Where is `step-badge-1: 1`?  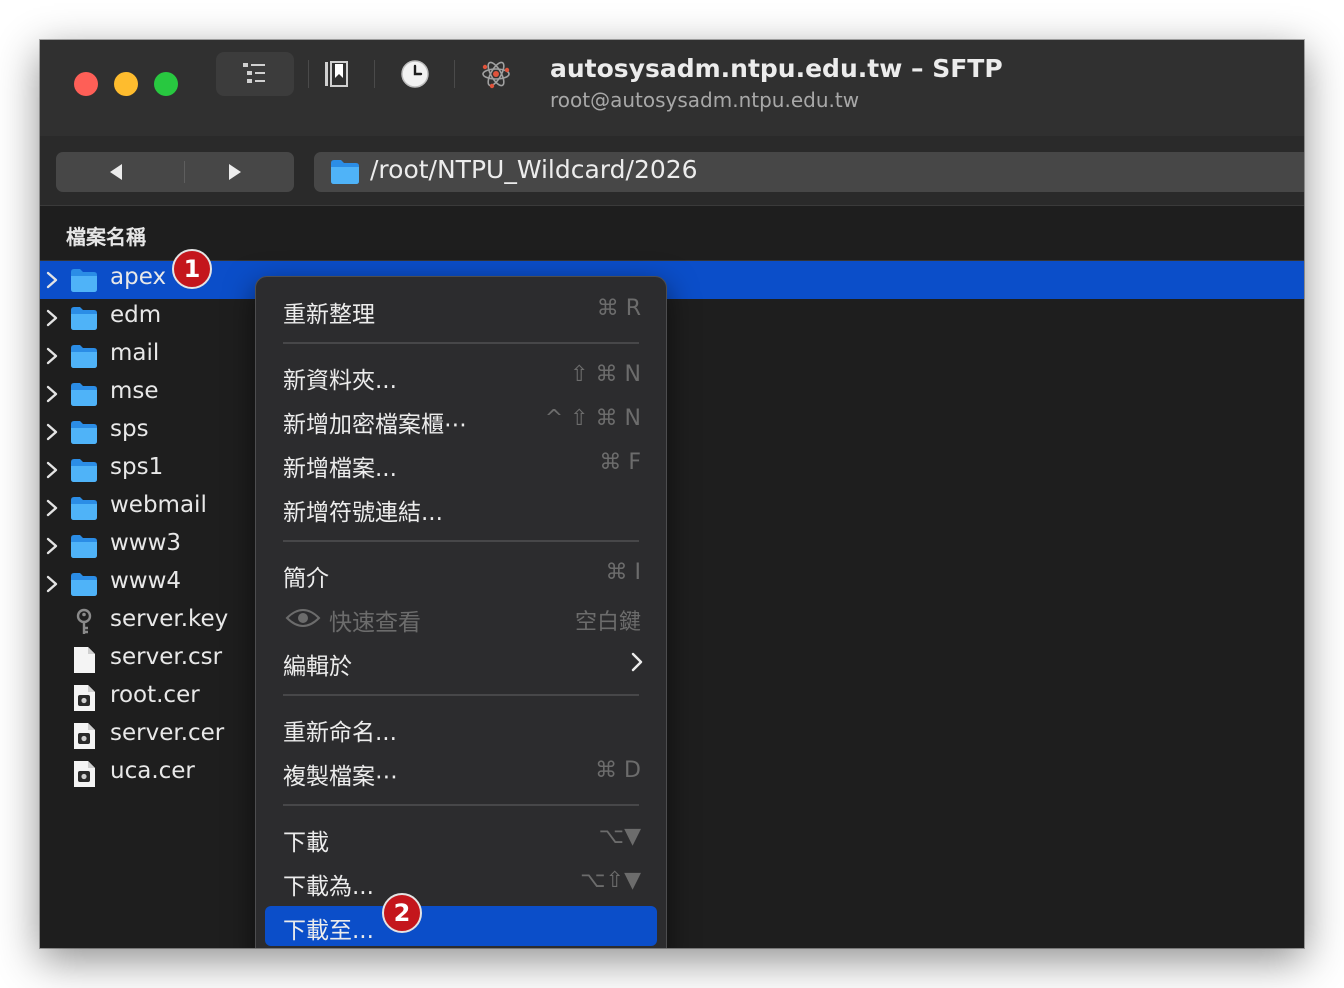 step-badge-1: 1 is located at coordinates (192, 269).